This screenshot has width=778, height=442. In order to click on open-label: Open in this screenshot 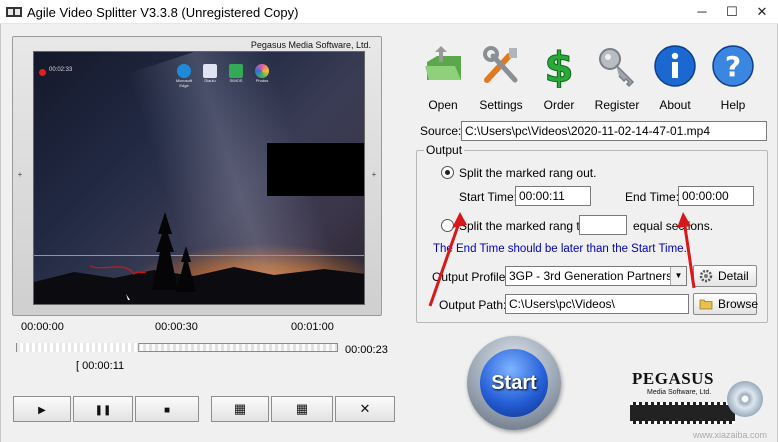, I will do `click(443, 105)`.